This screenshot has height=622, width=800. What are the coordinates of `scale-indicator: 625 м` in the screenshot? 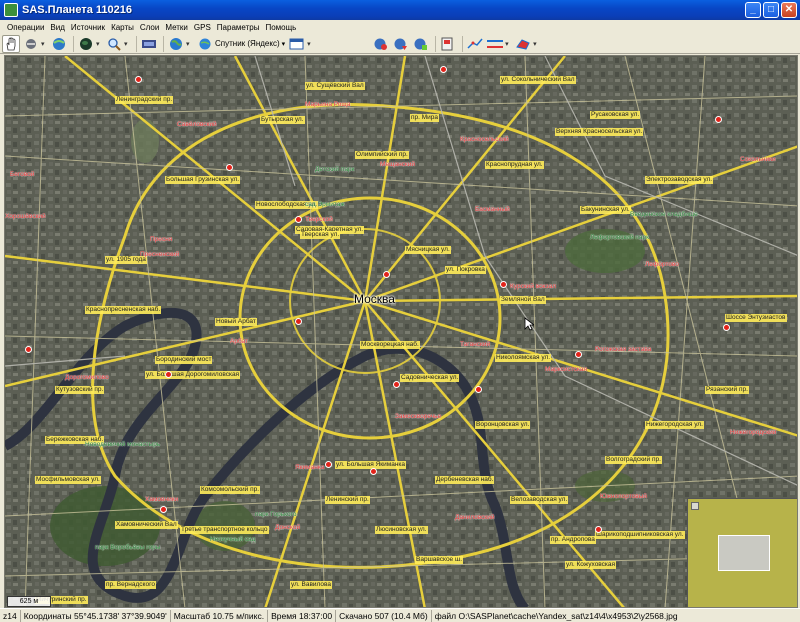 It's located at (29, 601).